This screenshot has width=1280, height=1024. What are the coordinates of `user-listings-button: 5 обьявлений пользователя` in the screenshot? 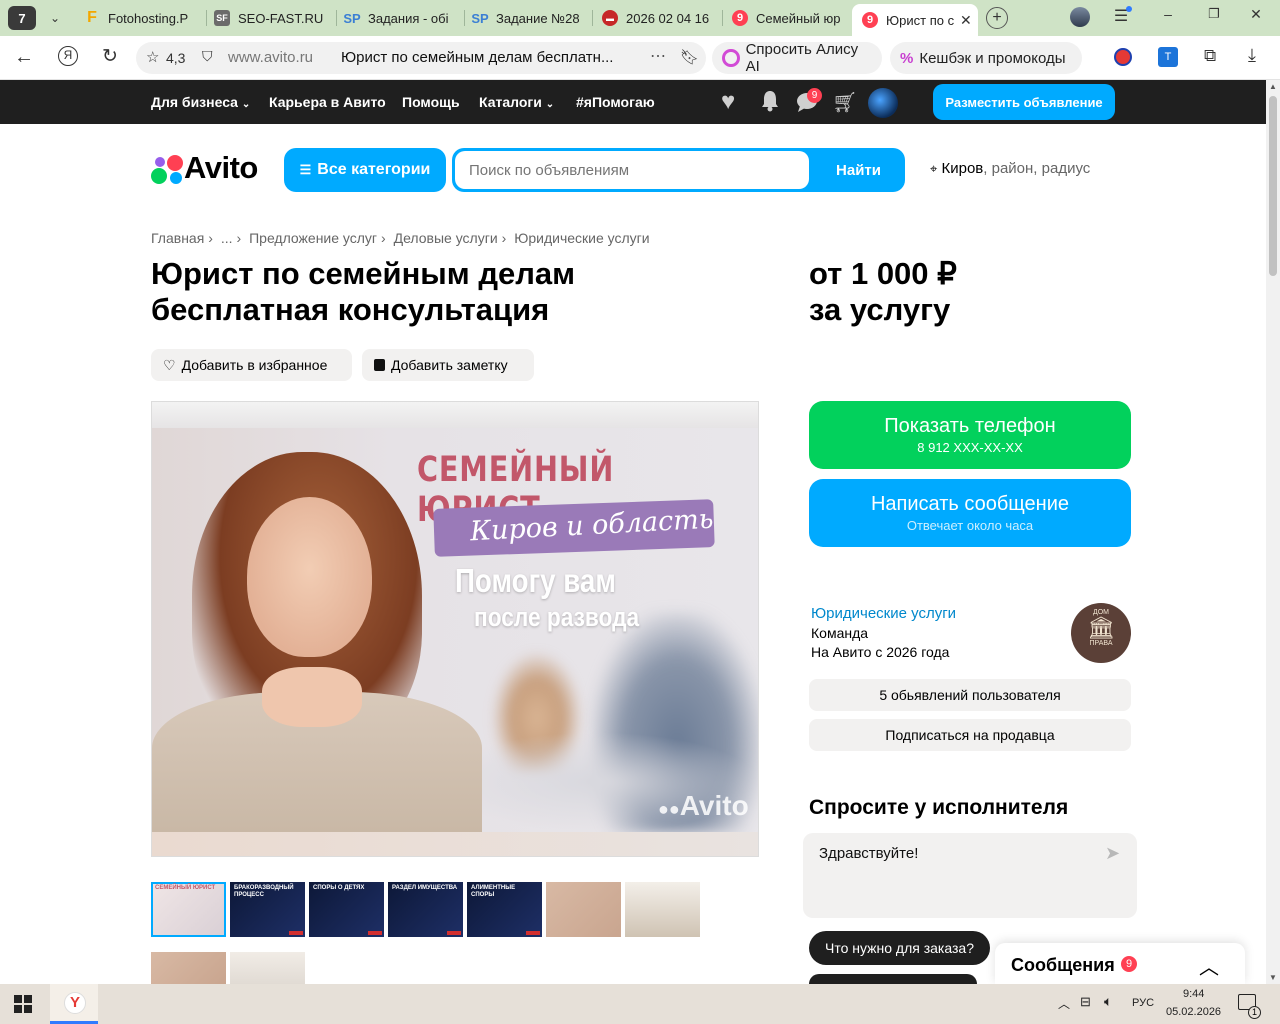 It's located at (970, 695).